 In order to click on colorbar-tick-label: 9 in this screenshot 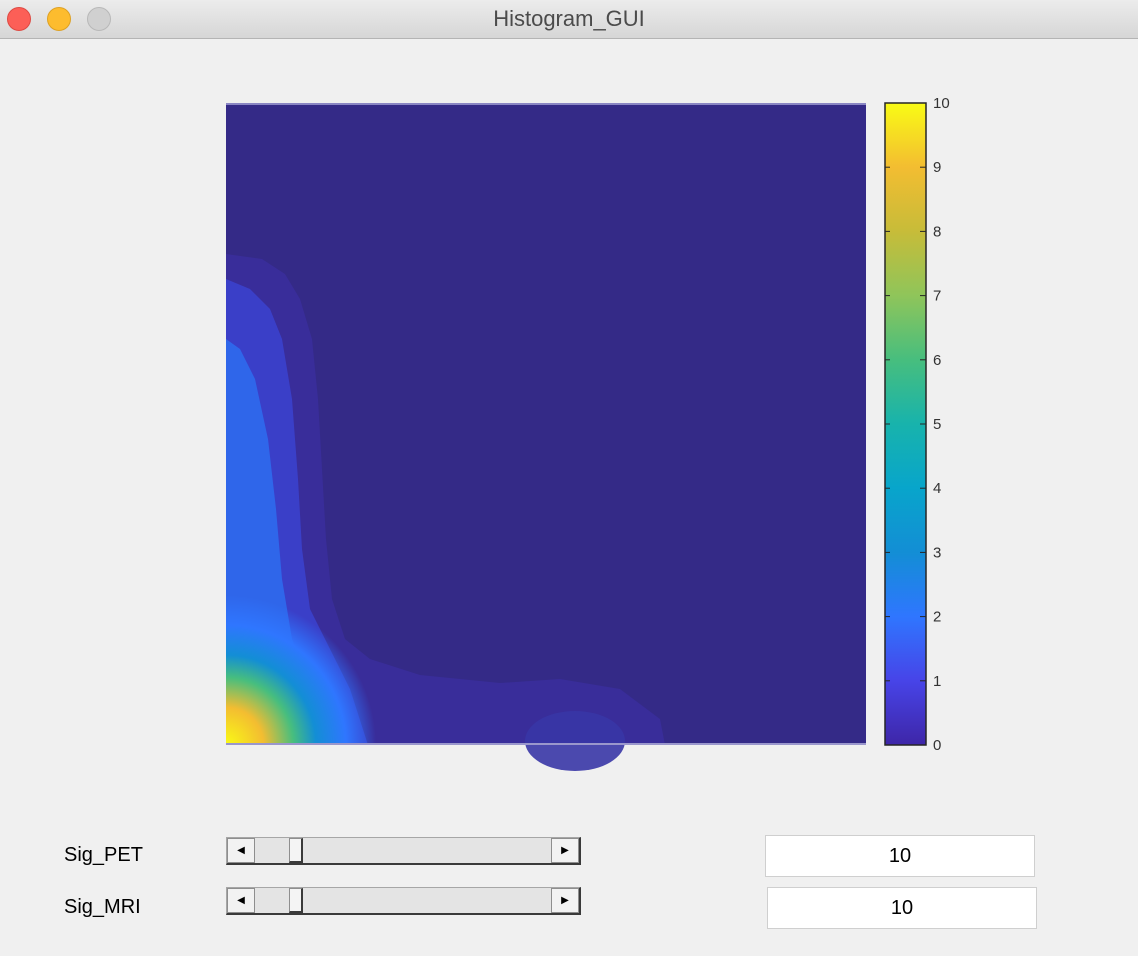, I will do `click(937, 167)`.